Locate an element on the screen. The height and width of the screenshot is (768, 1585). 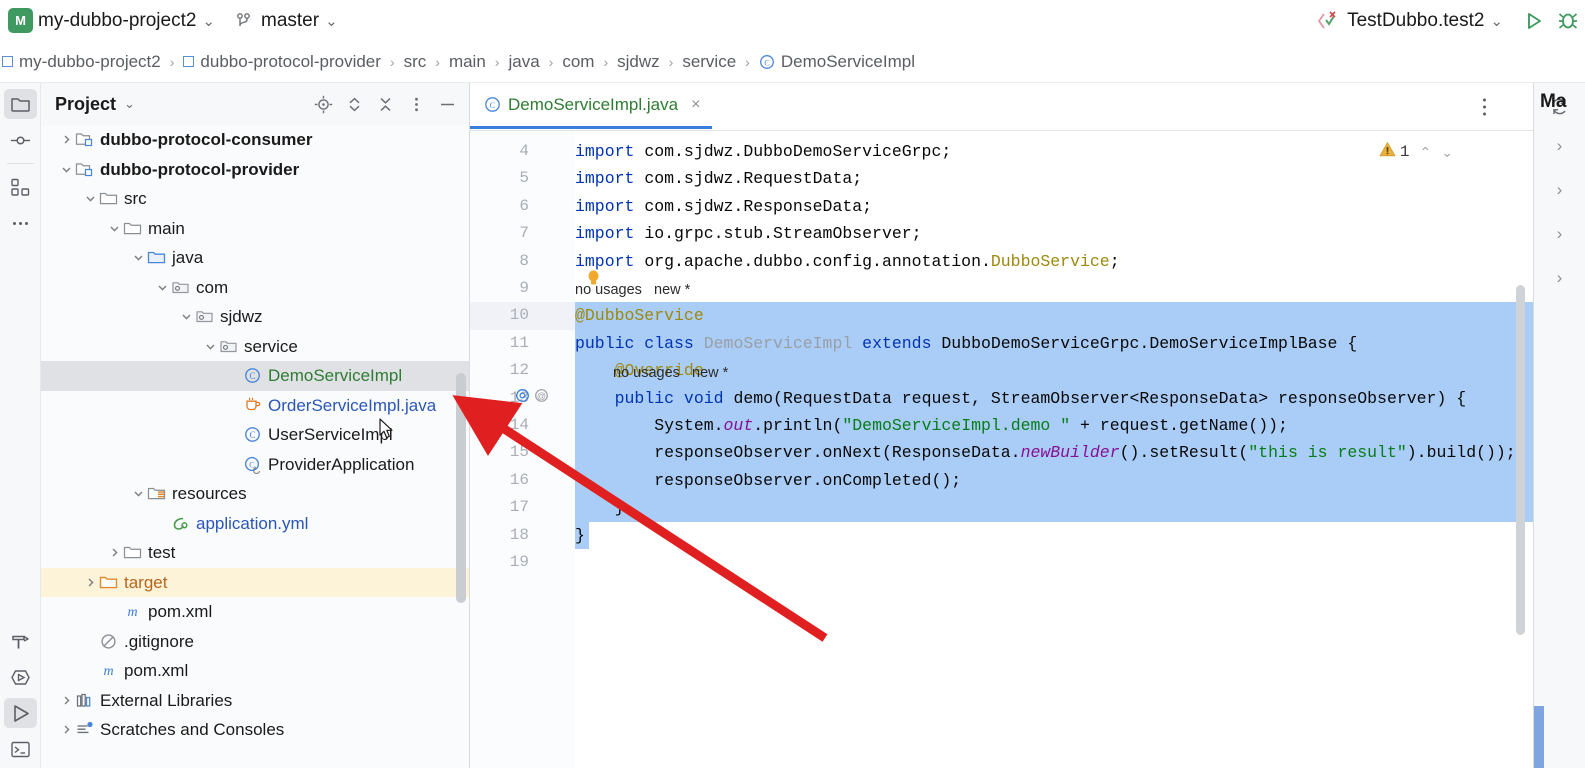
sidebar-item-run is located at coordinates (20, 713).